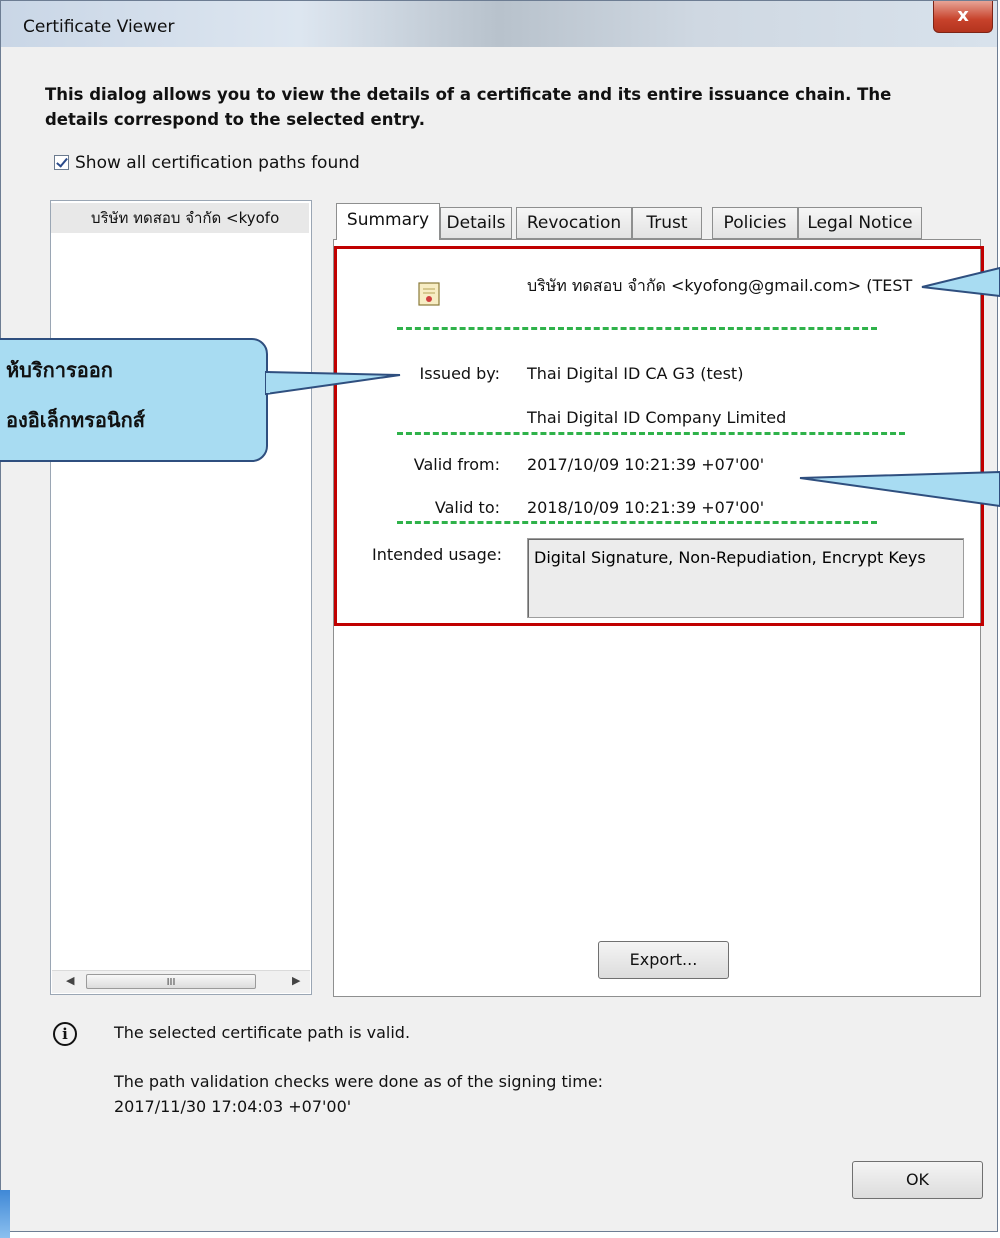 This screenshot has width=1000, height=1238. What do you see at coordinates (5, 1214) in the screenshot?
I see `bottom-left-decoration` at bounding box center [5, 1214].